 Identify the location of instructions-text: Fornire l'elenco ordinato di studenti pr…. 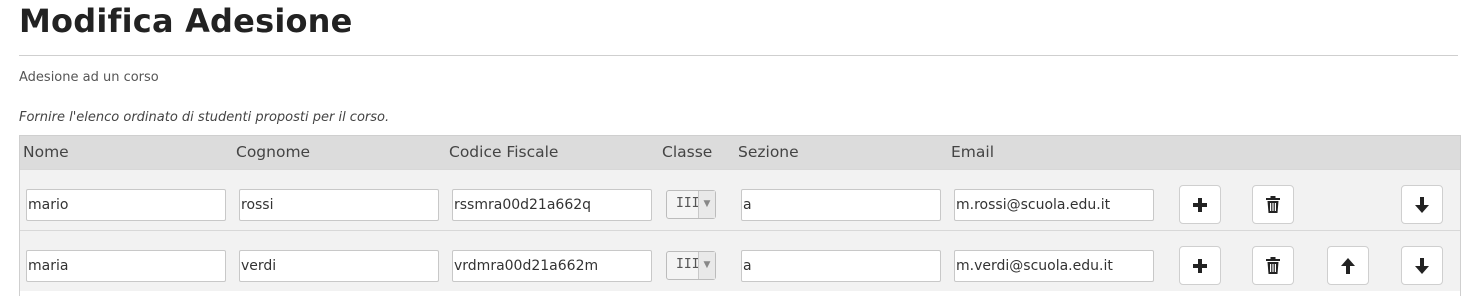
(204, 117).